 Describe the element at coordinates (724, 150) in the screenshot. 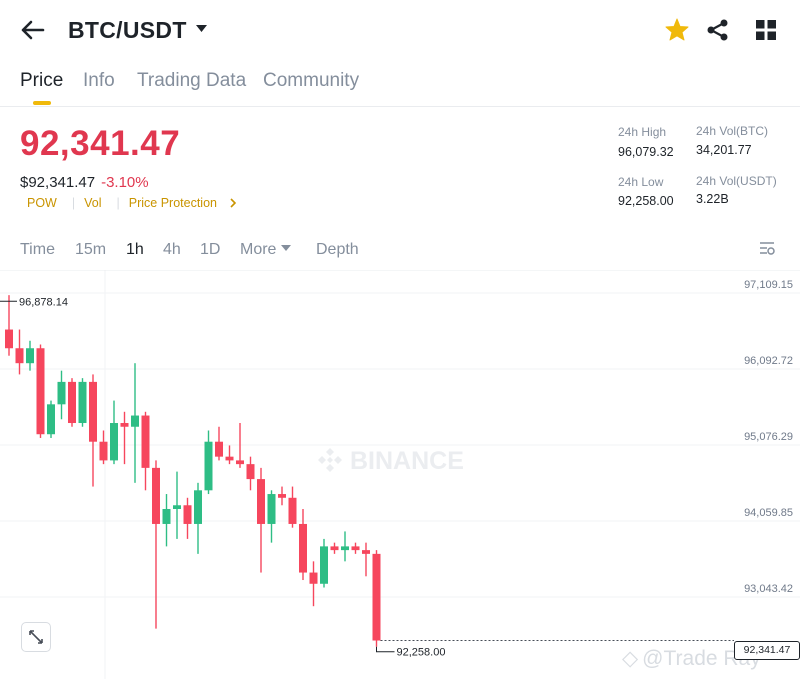

I see `vol-btc-value: 34,201.77` at that location.